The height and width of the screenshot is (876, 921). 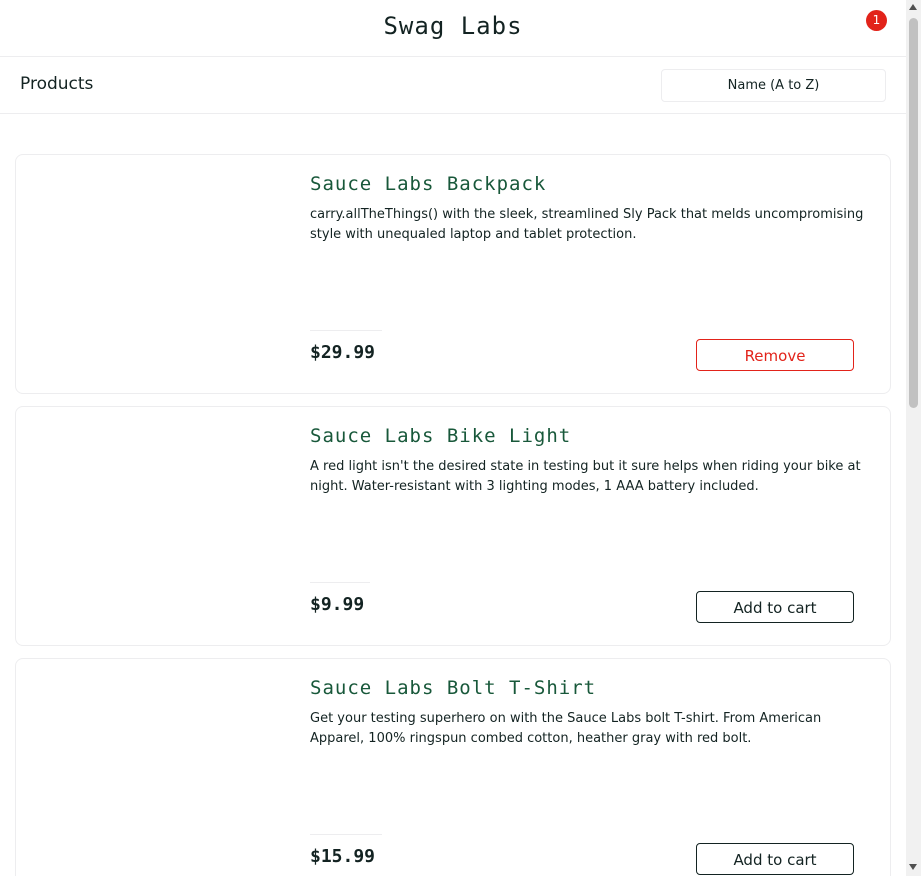 I want to click on sort-dropdown: Name (A to Z), so click(x=773, y=85).